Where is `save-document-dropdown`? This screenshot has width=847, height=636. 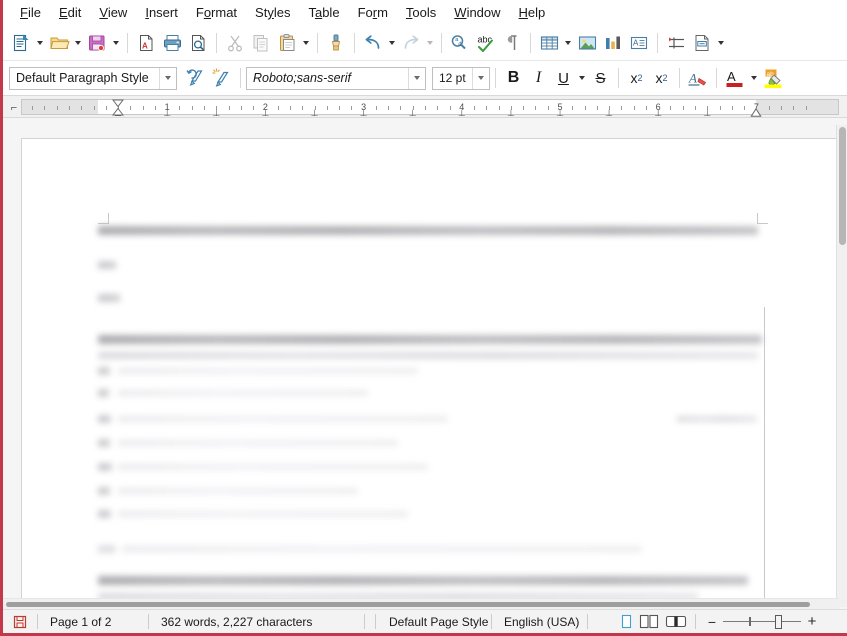 save-document-dropdown is located at coordinates (116, 43).